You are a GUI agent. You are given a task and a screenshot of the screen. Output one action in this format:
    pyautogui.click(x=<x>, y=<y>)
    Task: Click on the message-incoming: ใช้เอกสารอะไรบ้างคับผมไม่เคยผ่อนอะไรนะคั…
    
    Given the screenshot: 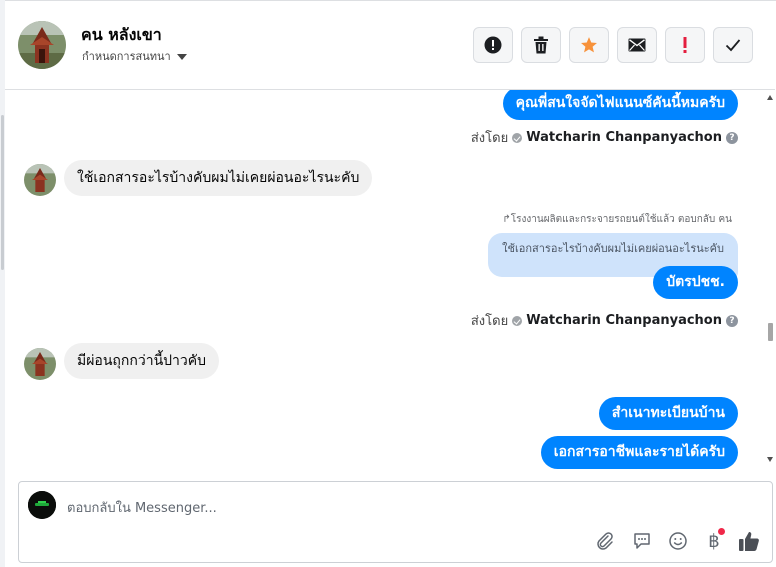 What is the action you would take?
    pyautogui.click(x=218, y=178)
    